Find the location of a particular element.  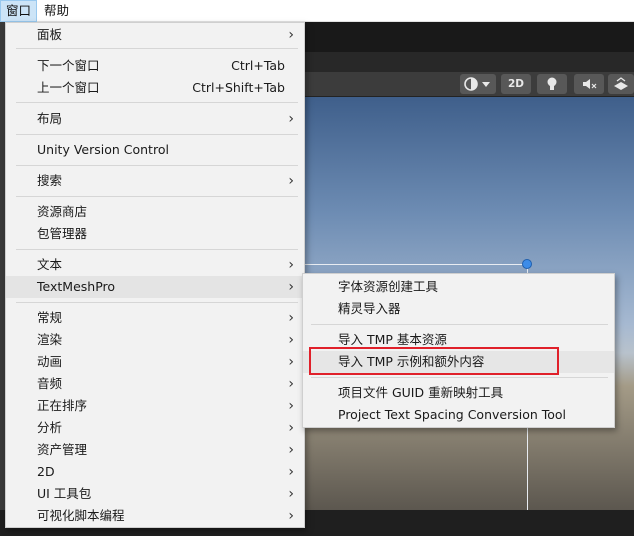

submenu-item-text-spacing-conversion: Project Text Spacing Conversion Tool is located at coordinates (458, 415).